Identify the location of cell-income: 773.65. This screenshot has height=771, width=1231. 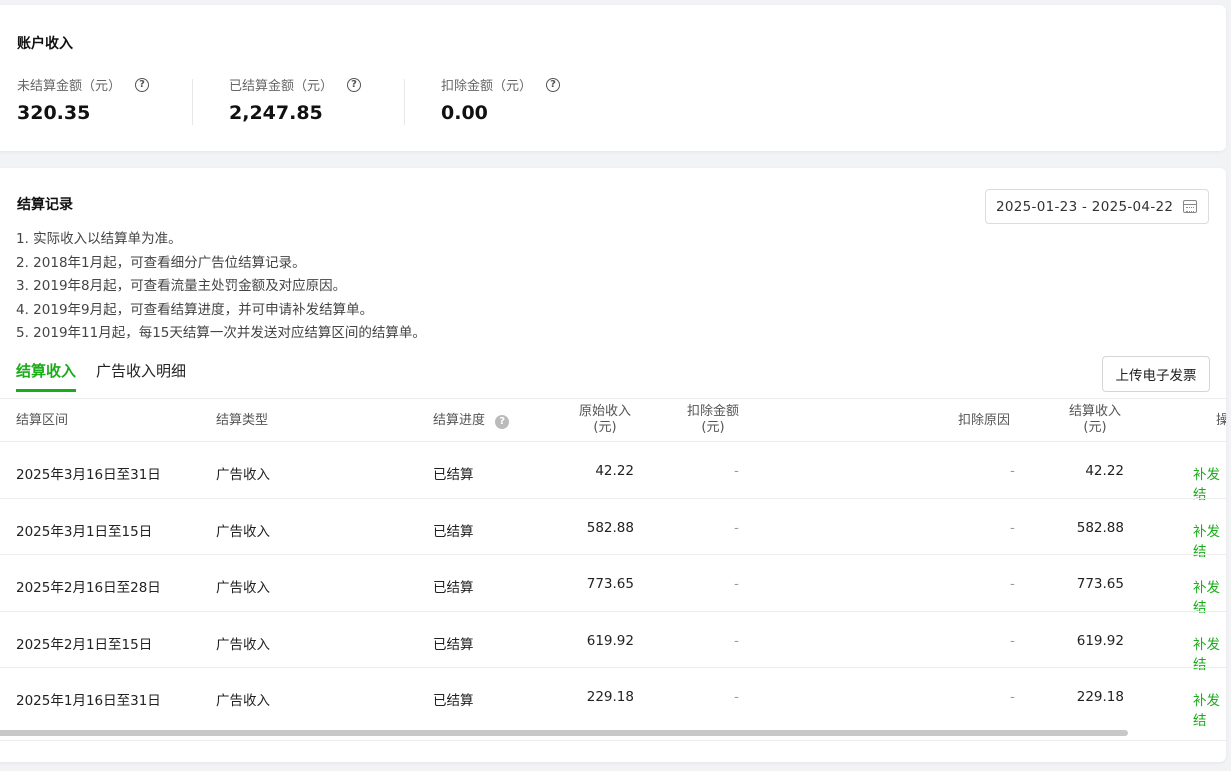
(1100, 584).